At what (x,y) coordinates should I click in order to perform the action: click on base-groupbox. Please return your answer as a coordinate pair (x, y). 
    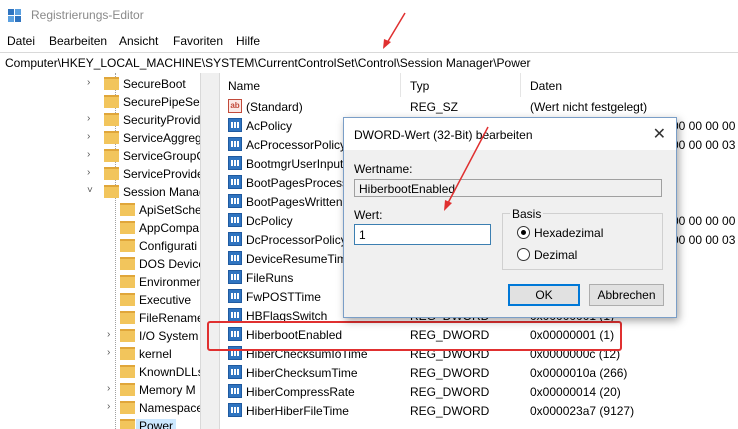
    Looking at the image, I should click on (582, 241).